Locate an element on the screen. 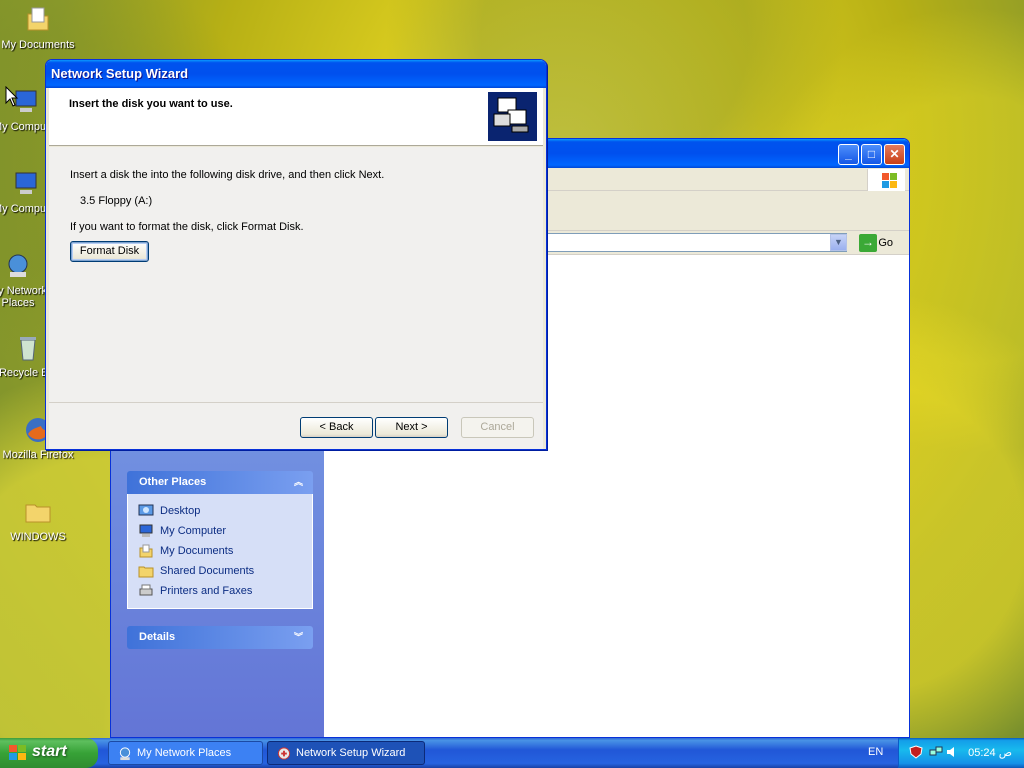  other-places-desktop: Desktop is located at coordinates (220, 511).